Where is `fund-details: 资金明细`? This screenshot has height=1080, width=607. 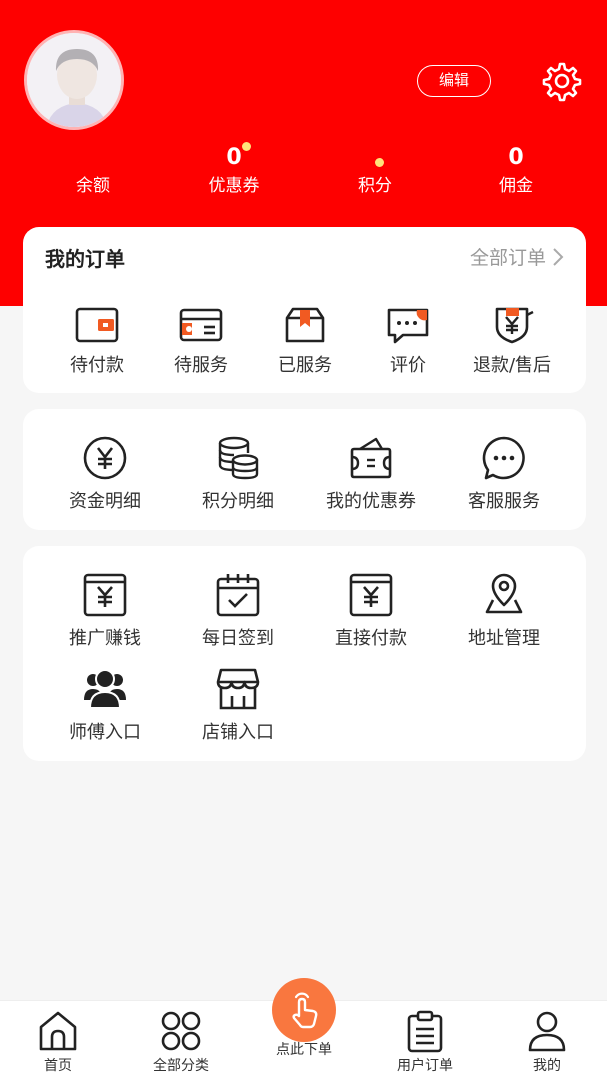 fund-details: 资金明细 is located at coordinates (105, 474).